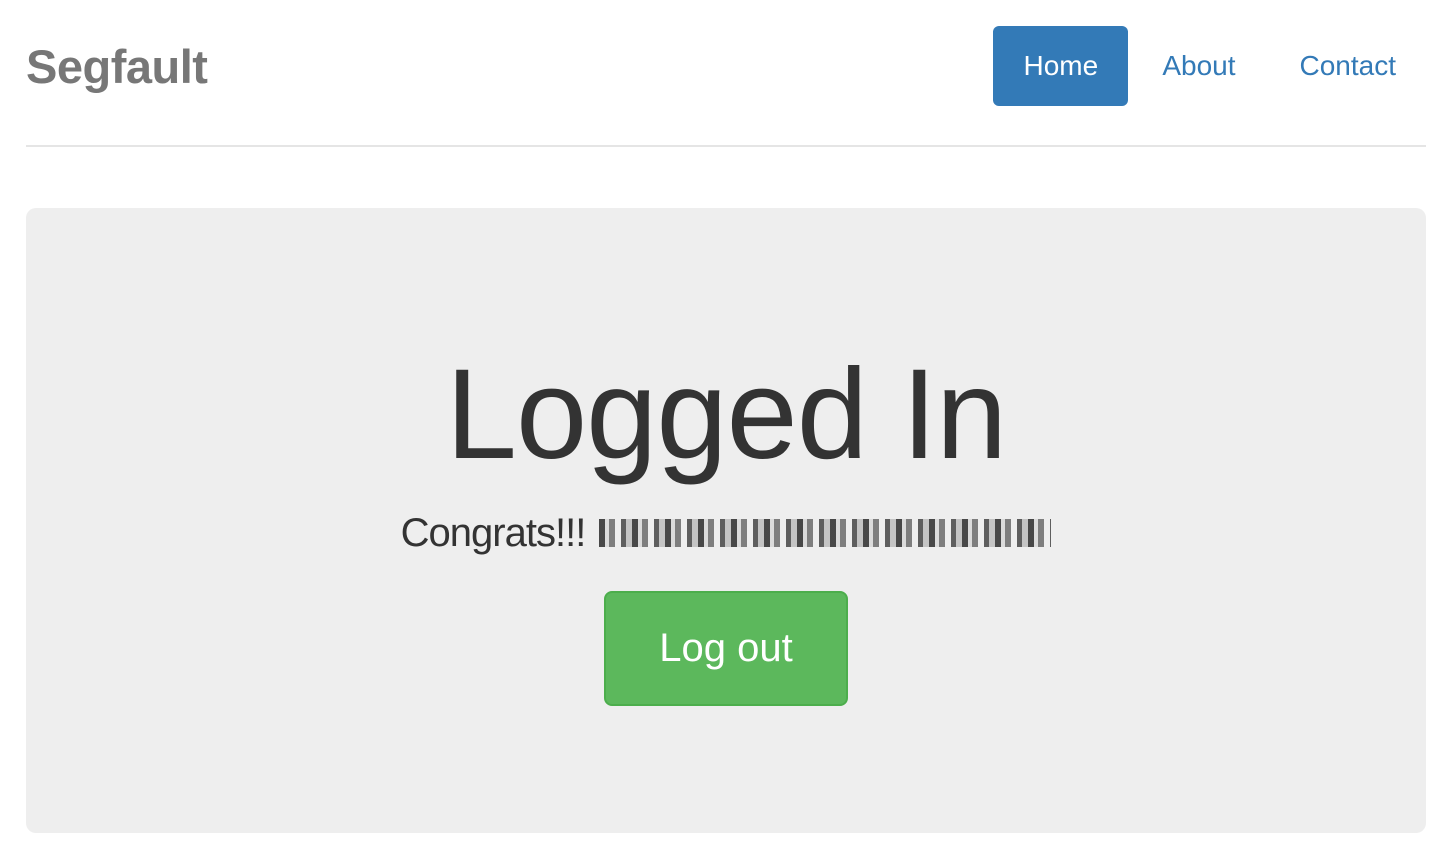 This screenshot has height=864, width=1454. I want to click on logout-button: Log out, so click(726, 648).